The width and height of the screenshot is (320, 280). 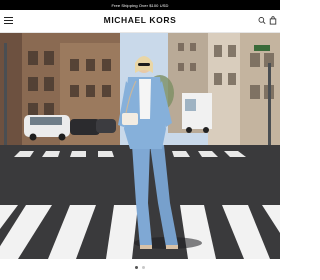 I want to click on brand-logo: MICHAEL KORS, so click(x=140, y=20).